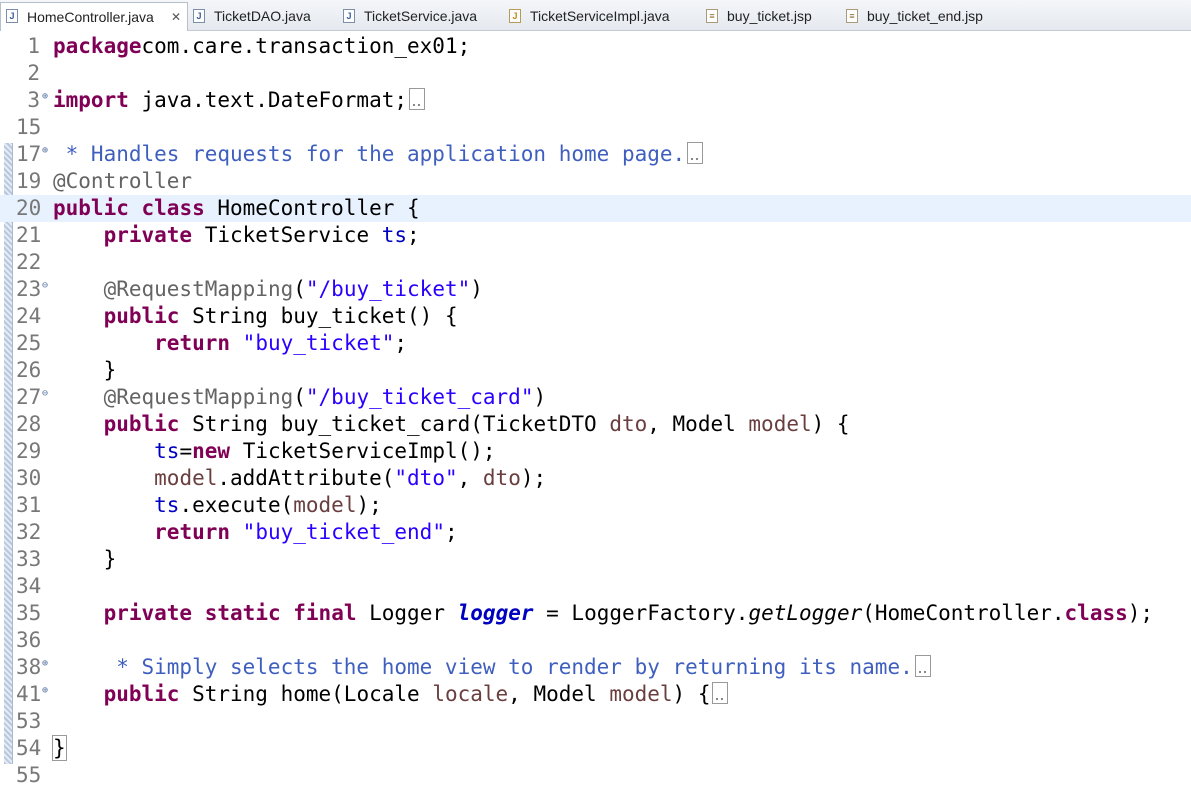  I want to click on line-number: 41, so click(29, 694).